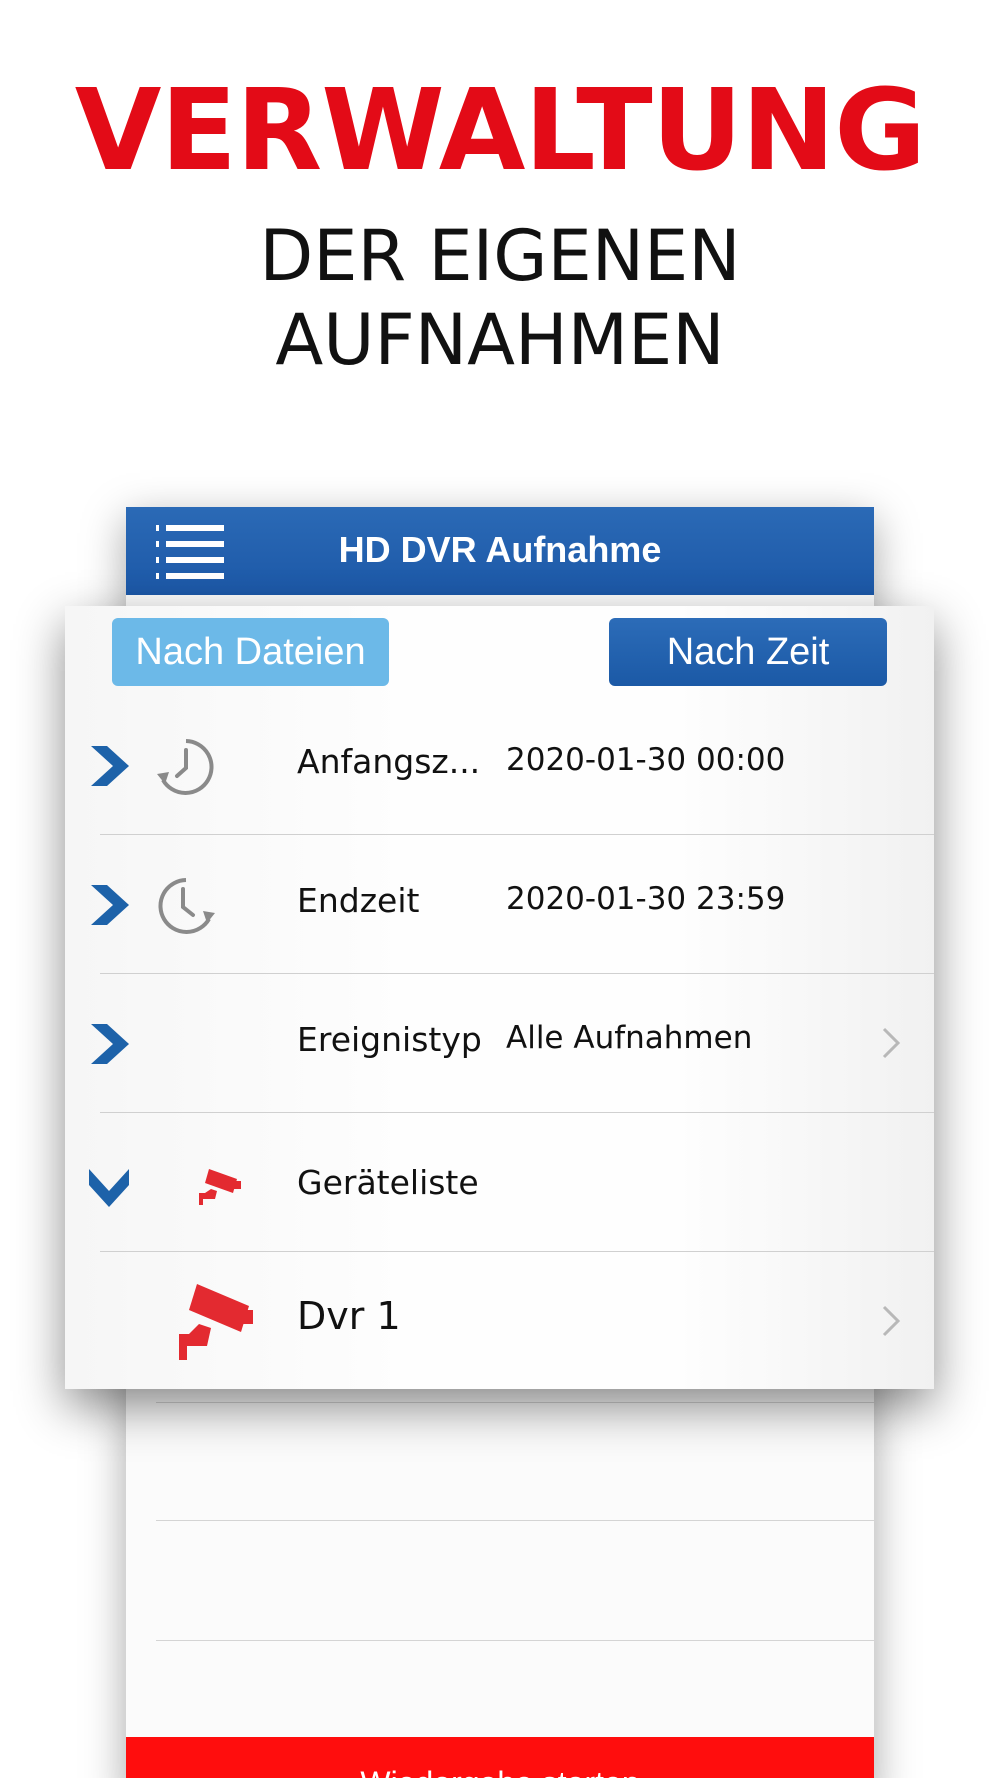  I want to click on app-header: HD DVR Aufnahme, so click(500, 551).